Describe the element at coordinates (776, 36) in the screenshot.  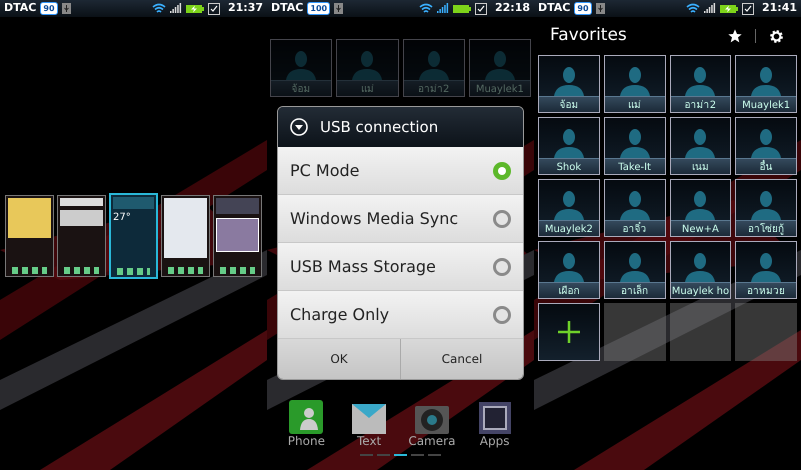
I see `settings-icon` at that location.